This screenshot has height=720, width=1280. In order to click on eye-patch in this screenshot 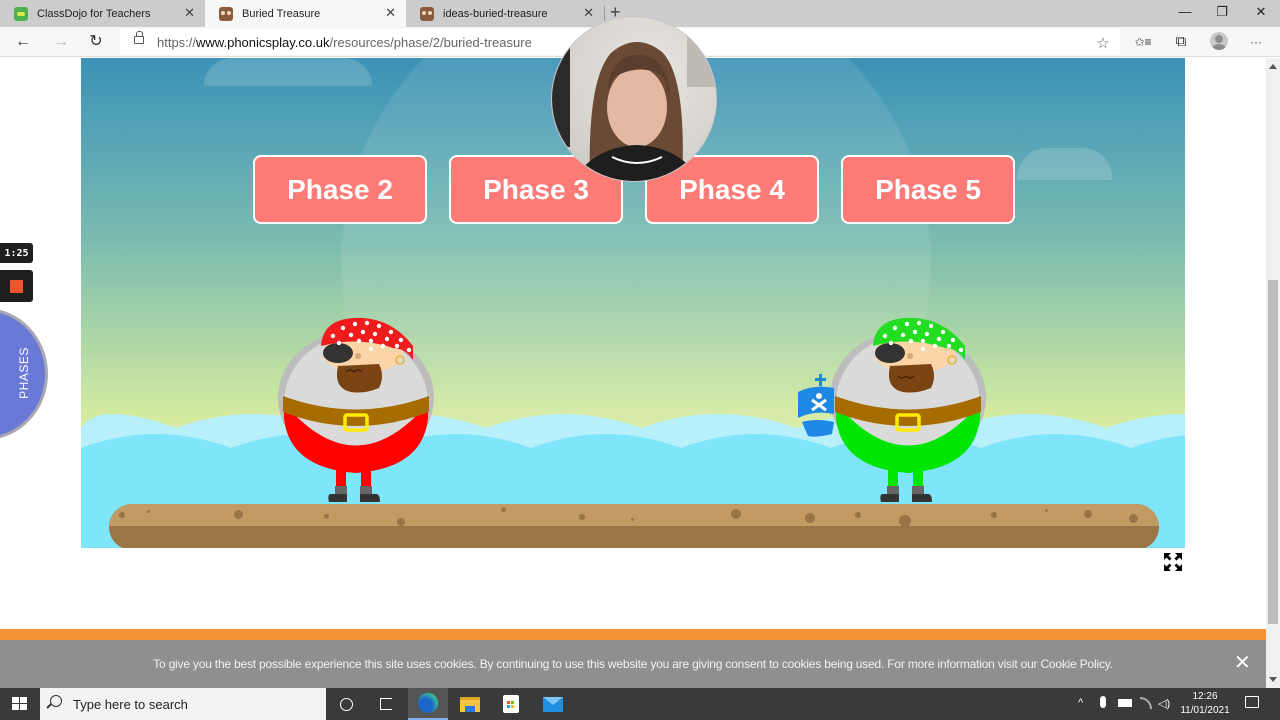, I will do `click(338, 353)`.